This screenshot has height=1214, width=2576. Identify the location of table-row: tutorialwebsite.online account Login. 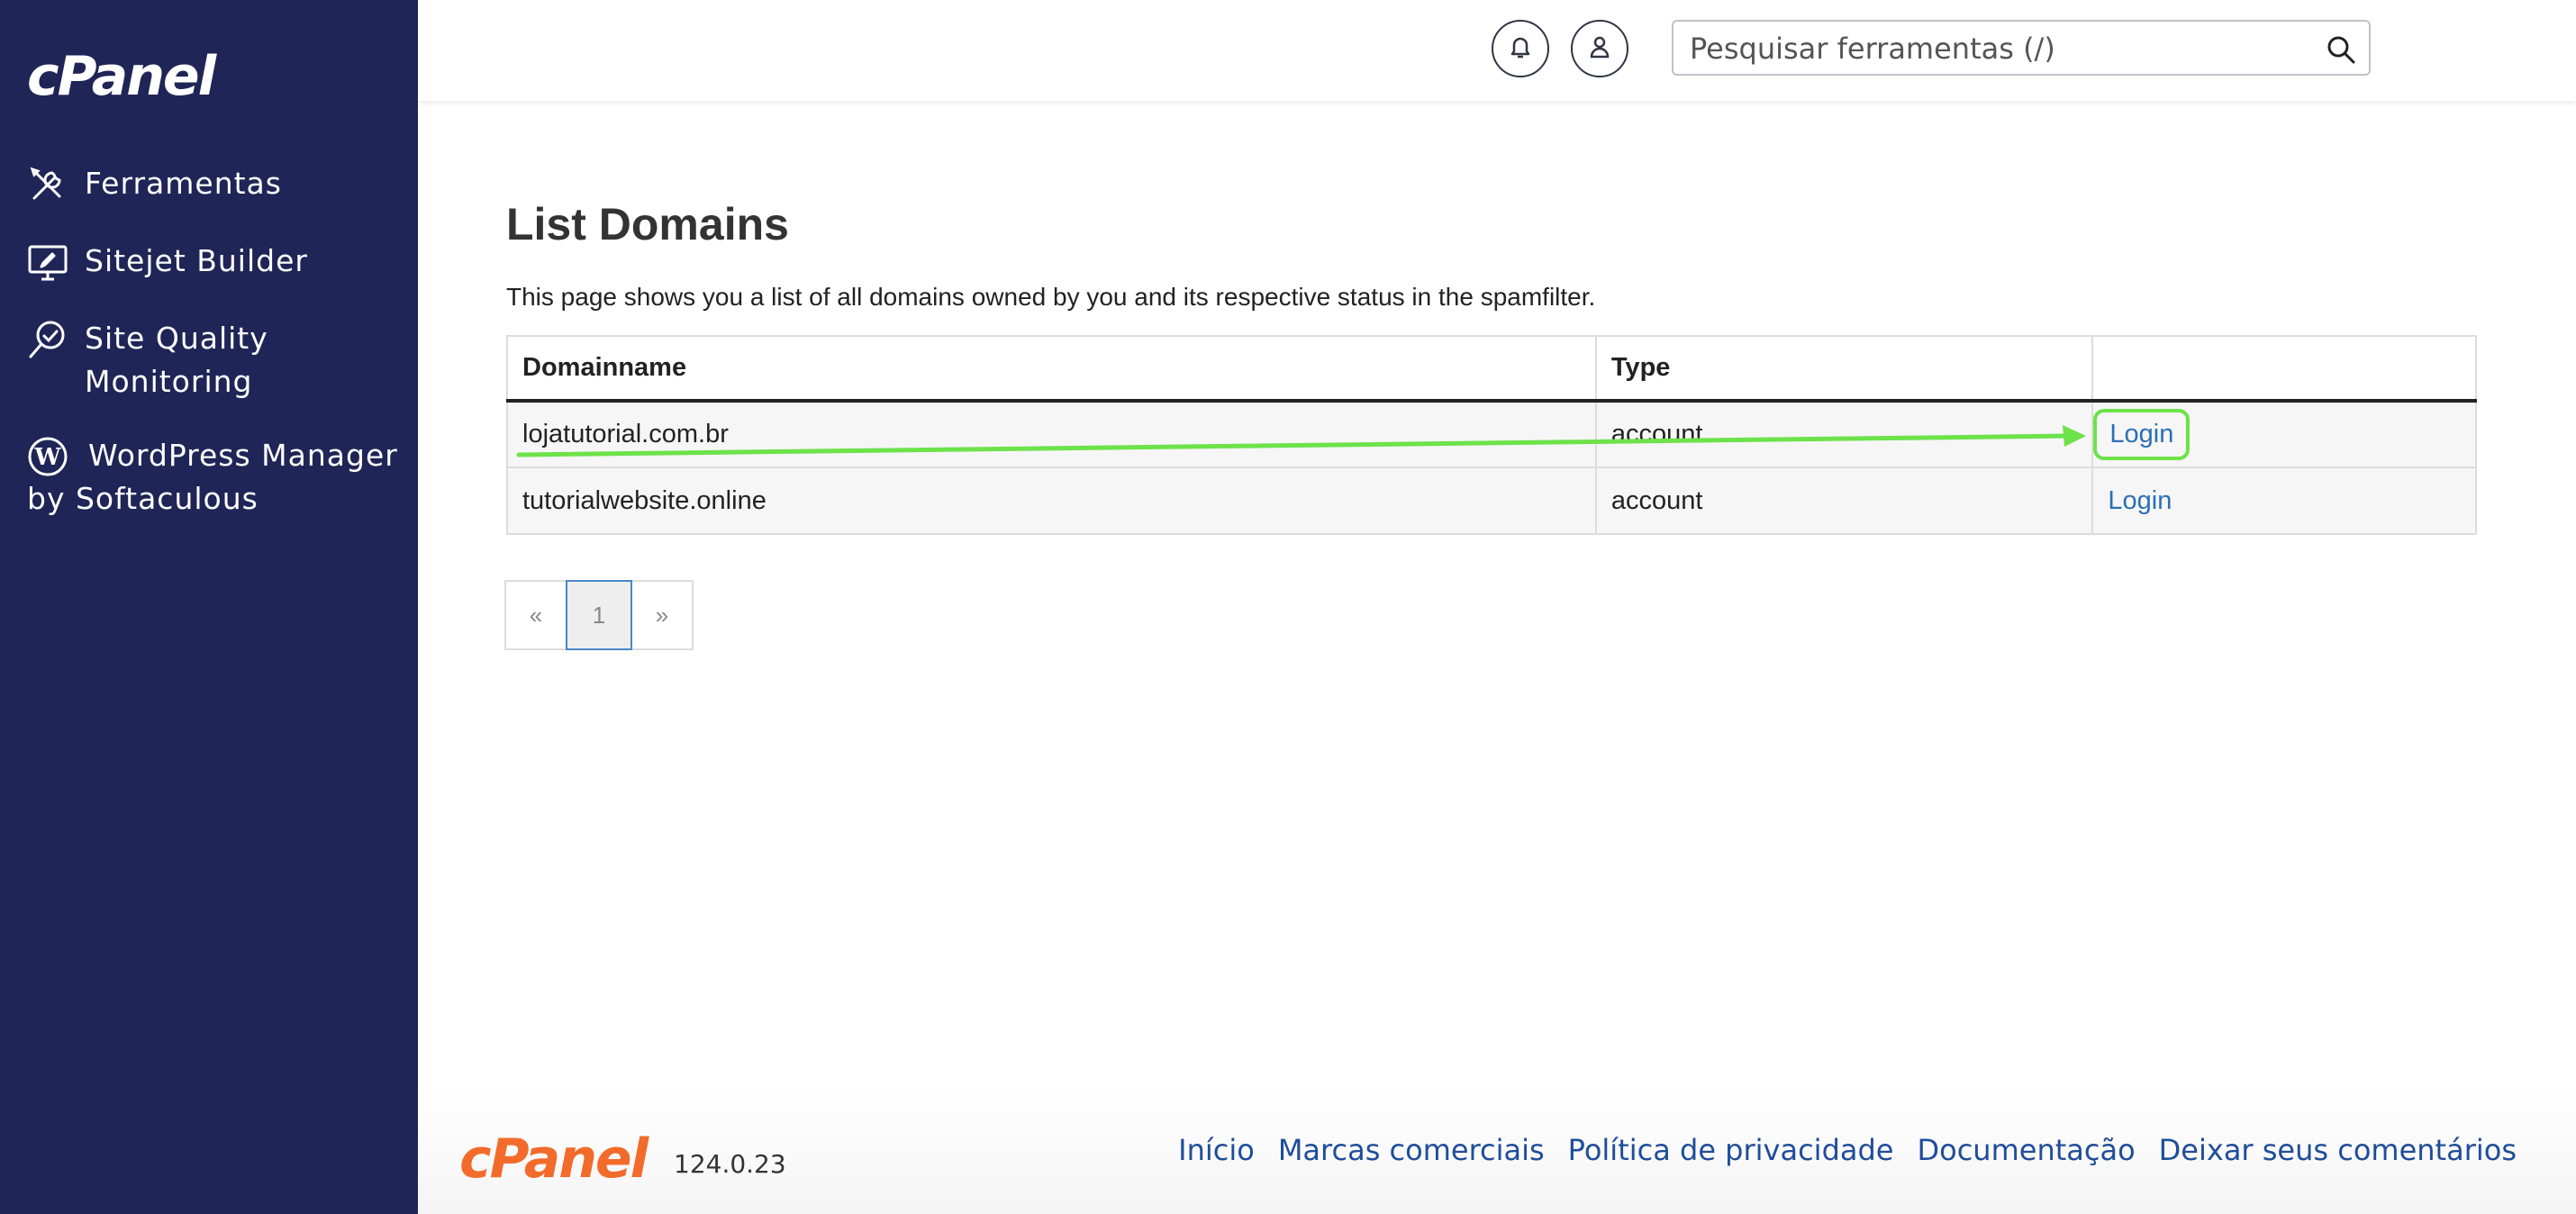
(1492, 501).